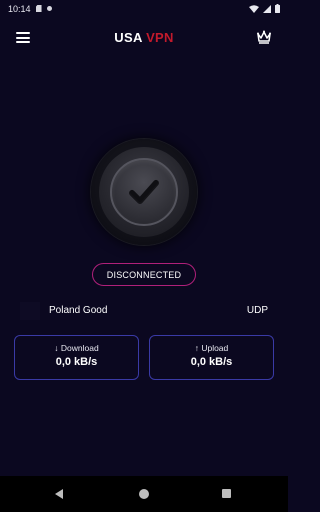  What do you see at coordinates (78, 310) in the screenshot?
I see `server-name: Poland Good` at bounding box center [78, 310].